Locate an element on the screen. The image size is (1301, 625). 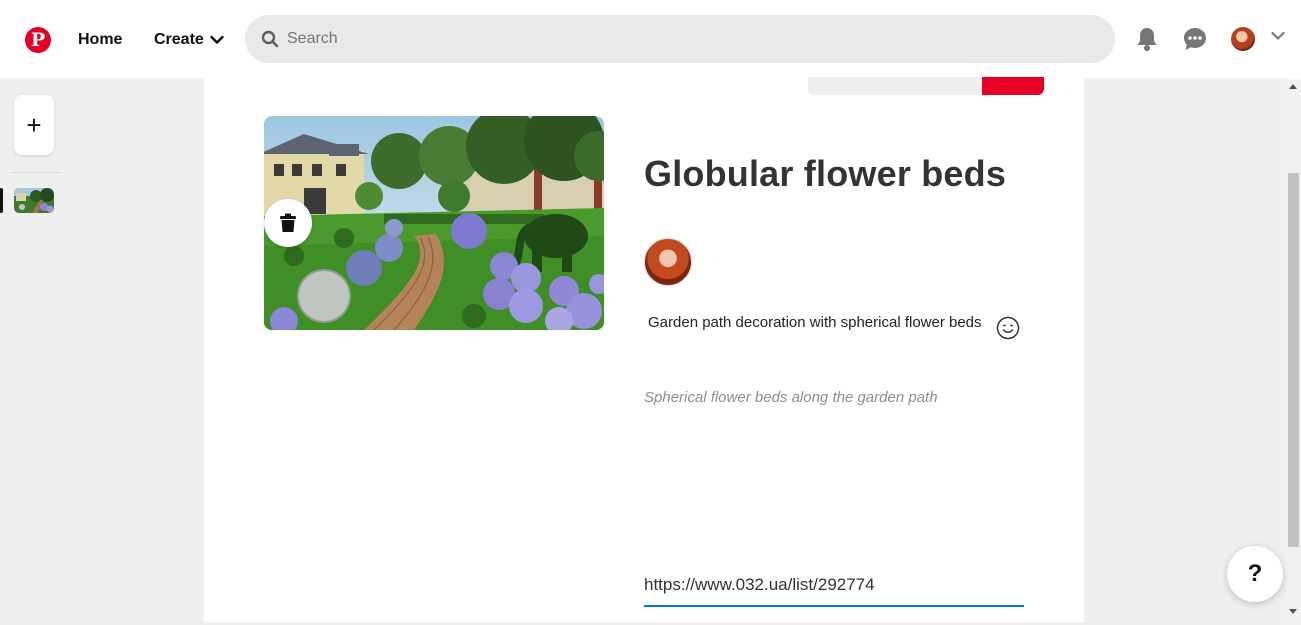
bell-icon is located at coordinates (1147, 39).